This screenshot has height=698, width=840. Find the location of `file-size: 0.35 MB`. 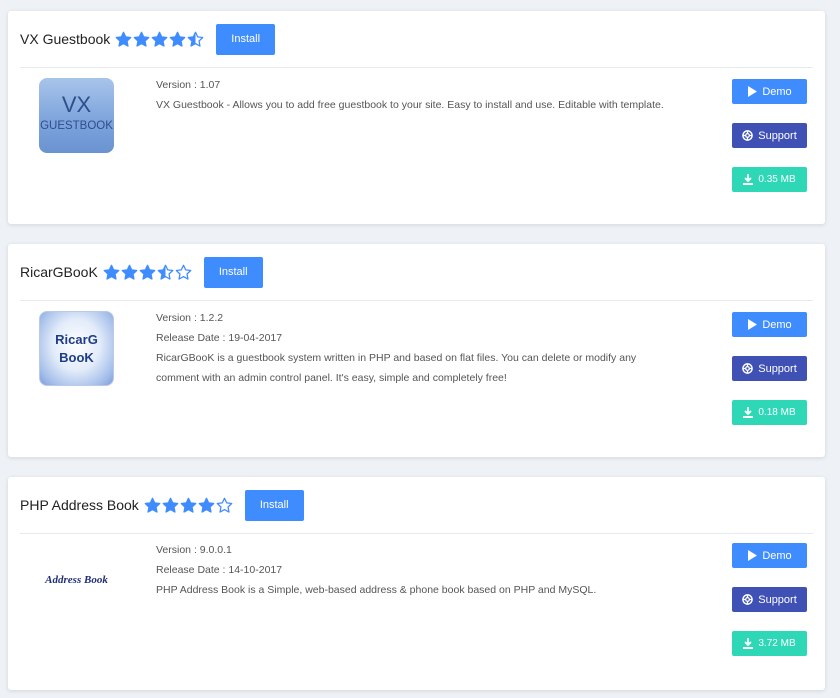

file-size: 0.35 MB is located at coordinates (777, 179).